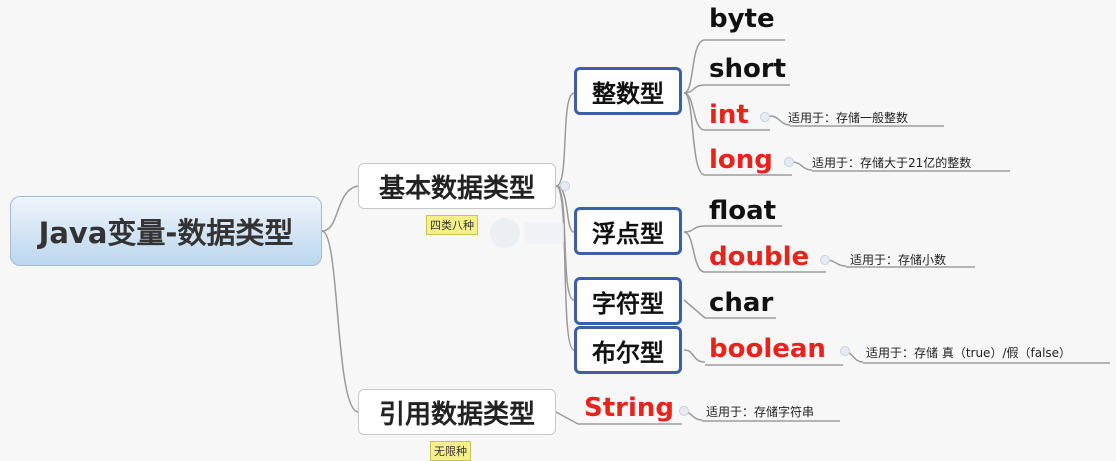 This screenshot has height=461, width=1116. Describe the element at coordinates (848, 118) in the screenshot. I see `int-note: 适用于：存储一般整数` at that location.